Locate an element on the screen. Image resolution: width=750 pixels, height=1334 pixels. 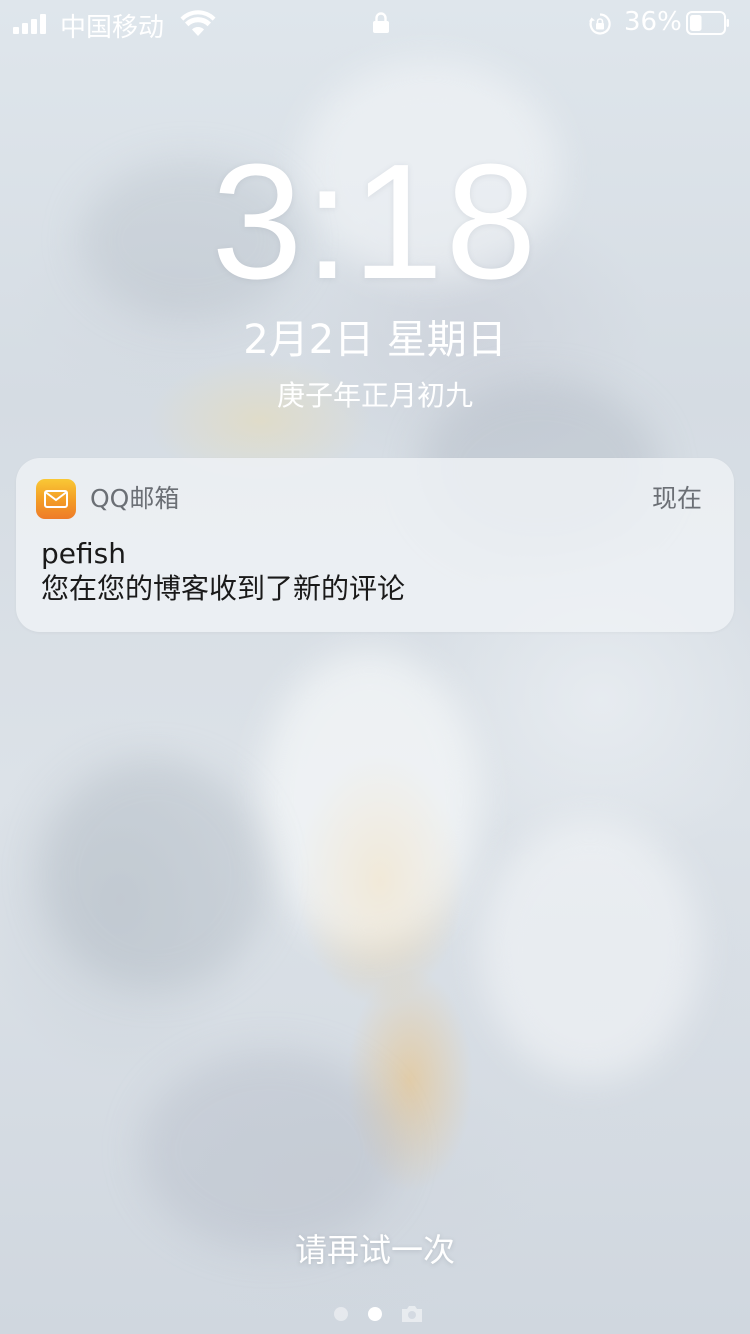
page-indicator is located at coordinates (375, 1314).